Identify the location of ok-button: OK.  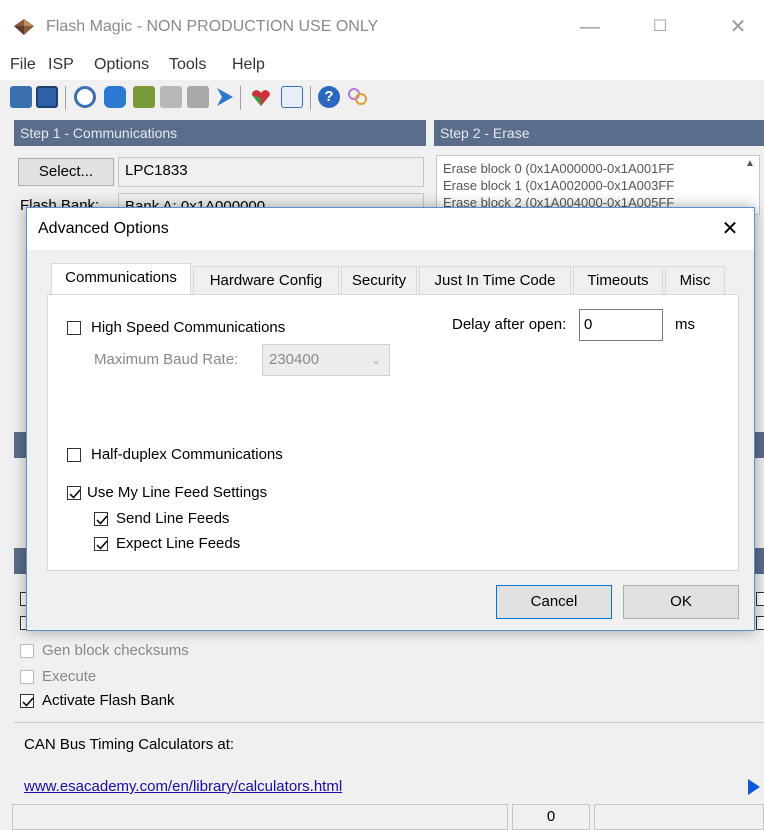
(681, 602).